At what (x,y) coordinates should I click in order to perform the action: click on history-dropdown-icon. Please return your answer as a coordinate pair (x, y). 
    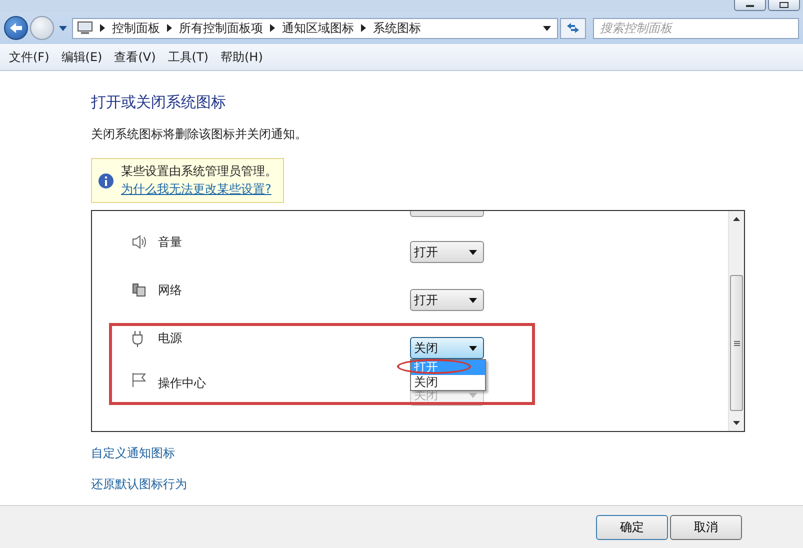
    Looking at the image, I should click on (63, 28).